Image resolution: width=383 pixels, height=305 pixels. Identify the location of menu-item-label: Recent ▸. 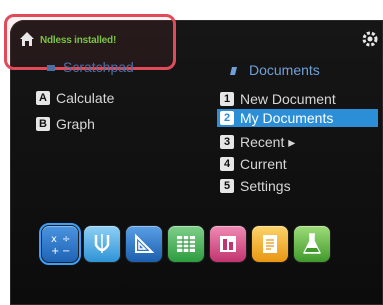
(268, 141).